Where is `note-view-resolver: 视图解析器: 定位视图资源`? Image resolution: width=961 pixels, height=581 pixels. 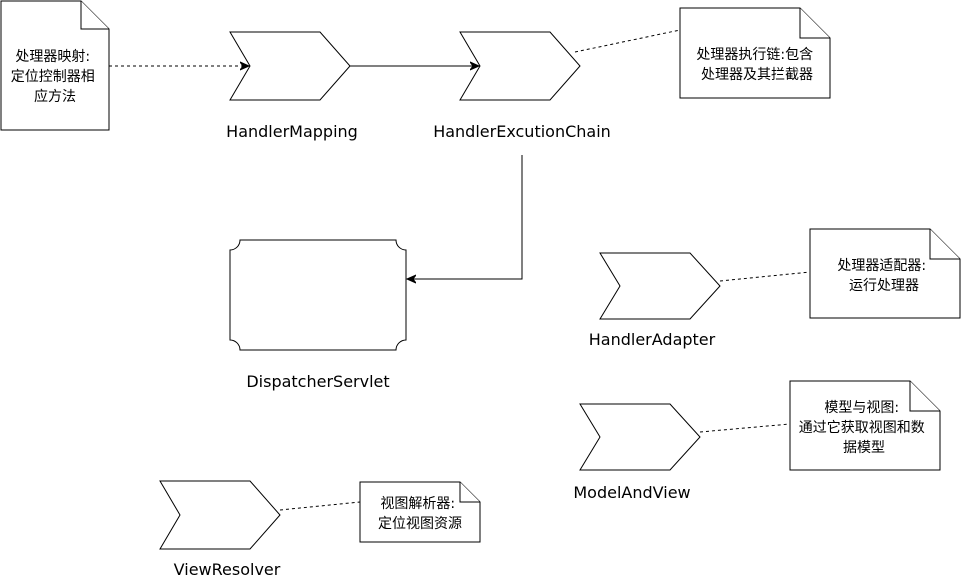 note-view-resolver: 视图解析器: 定位视图资源 is located at coordinates (420, 512).